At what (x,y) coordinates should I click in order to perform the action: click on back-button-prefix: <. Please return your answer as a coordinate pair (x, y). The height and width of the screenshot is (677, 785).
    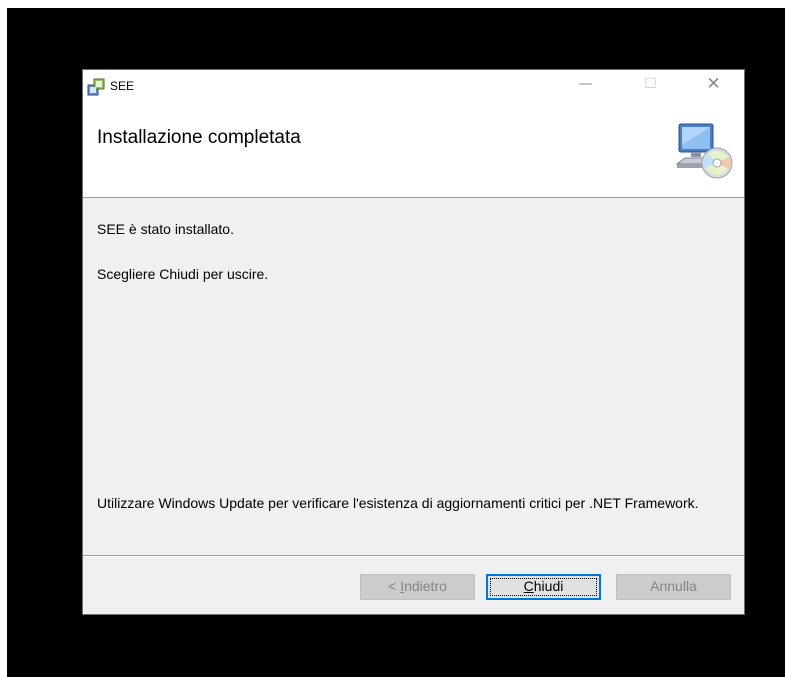
    Looking at the image, I should click on (394, 586).